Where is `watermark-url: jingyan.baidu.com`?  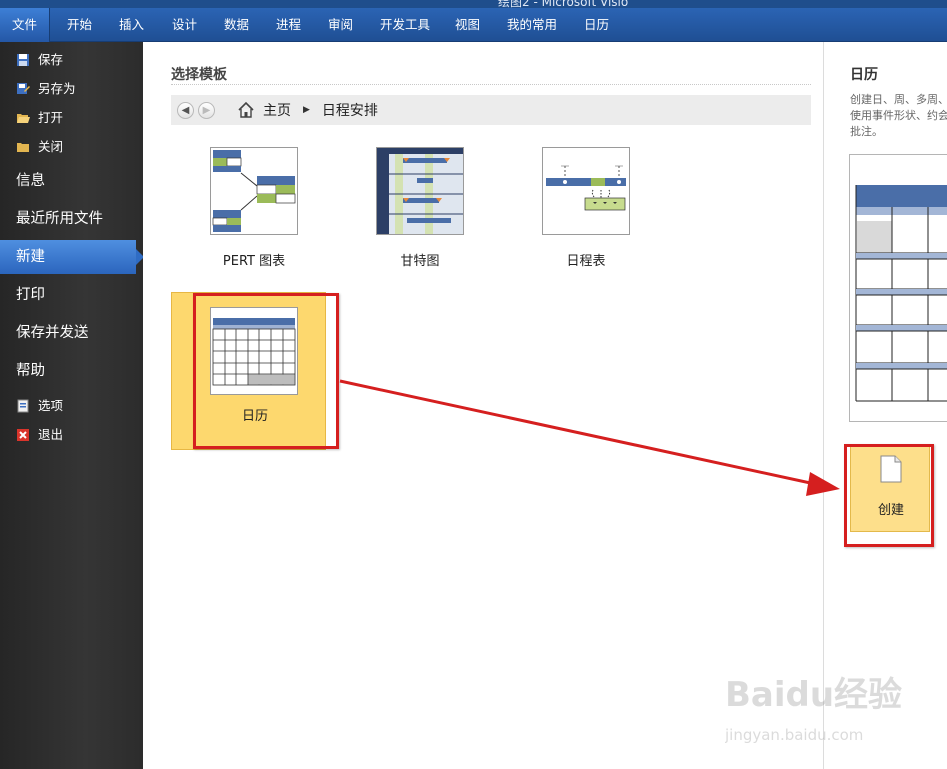 watermark-url: jingyan.baidu.com is located at coordinates (794, 735).